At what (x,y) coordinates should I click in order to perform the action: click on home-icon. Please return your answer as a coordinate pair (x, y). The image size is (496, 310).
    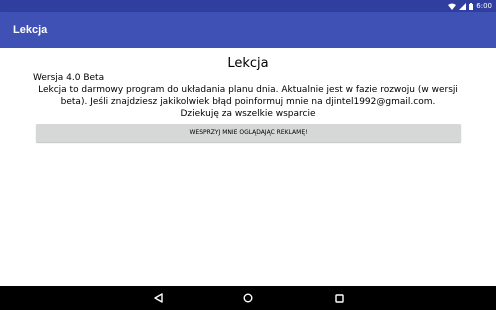
    Looking at the image, I should click on (248, 298).